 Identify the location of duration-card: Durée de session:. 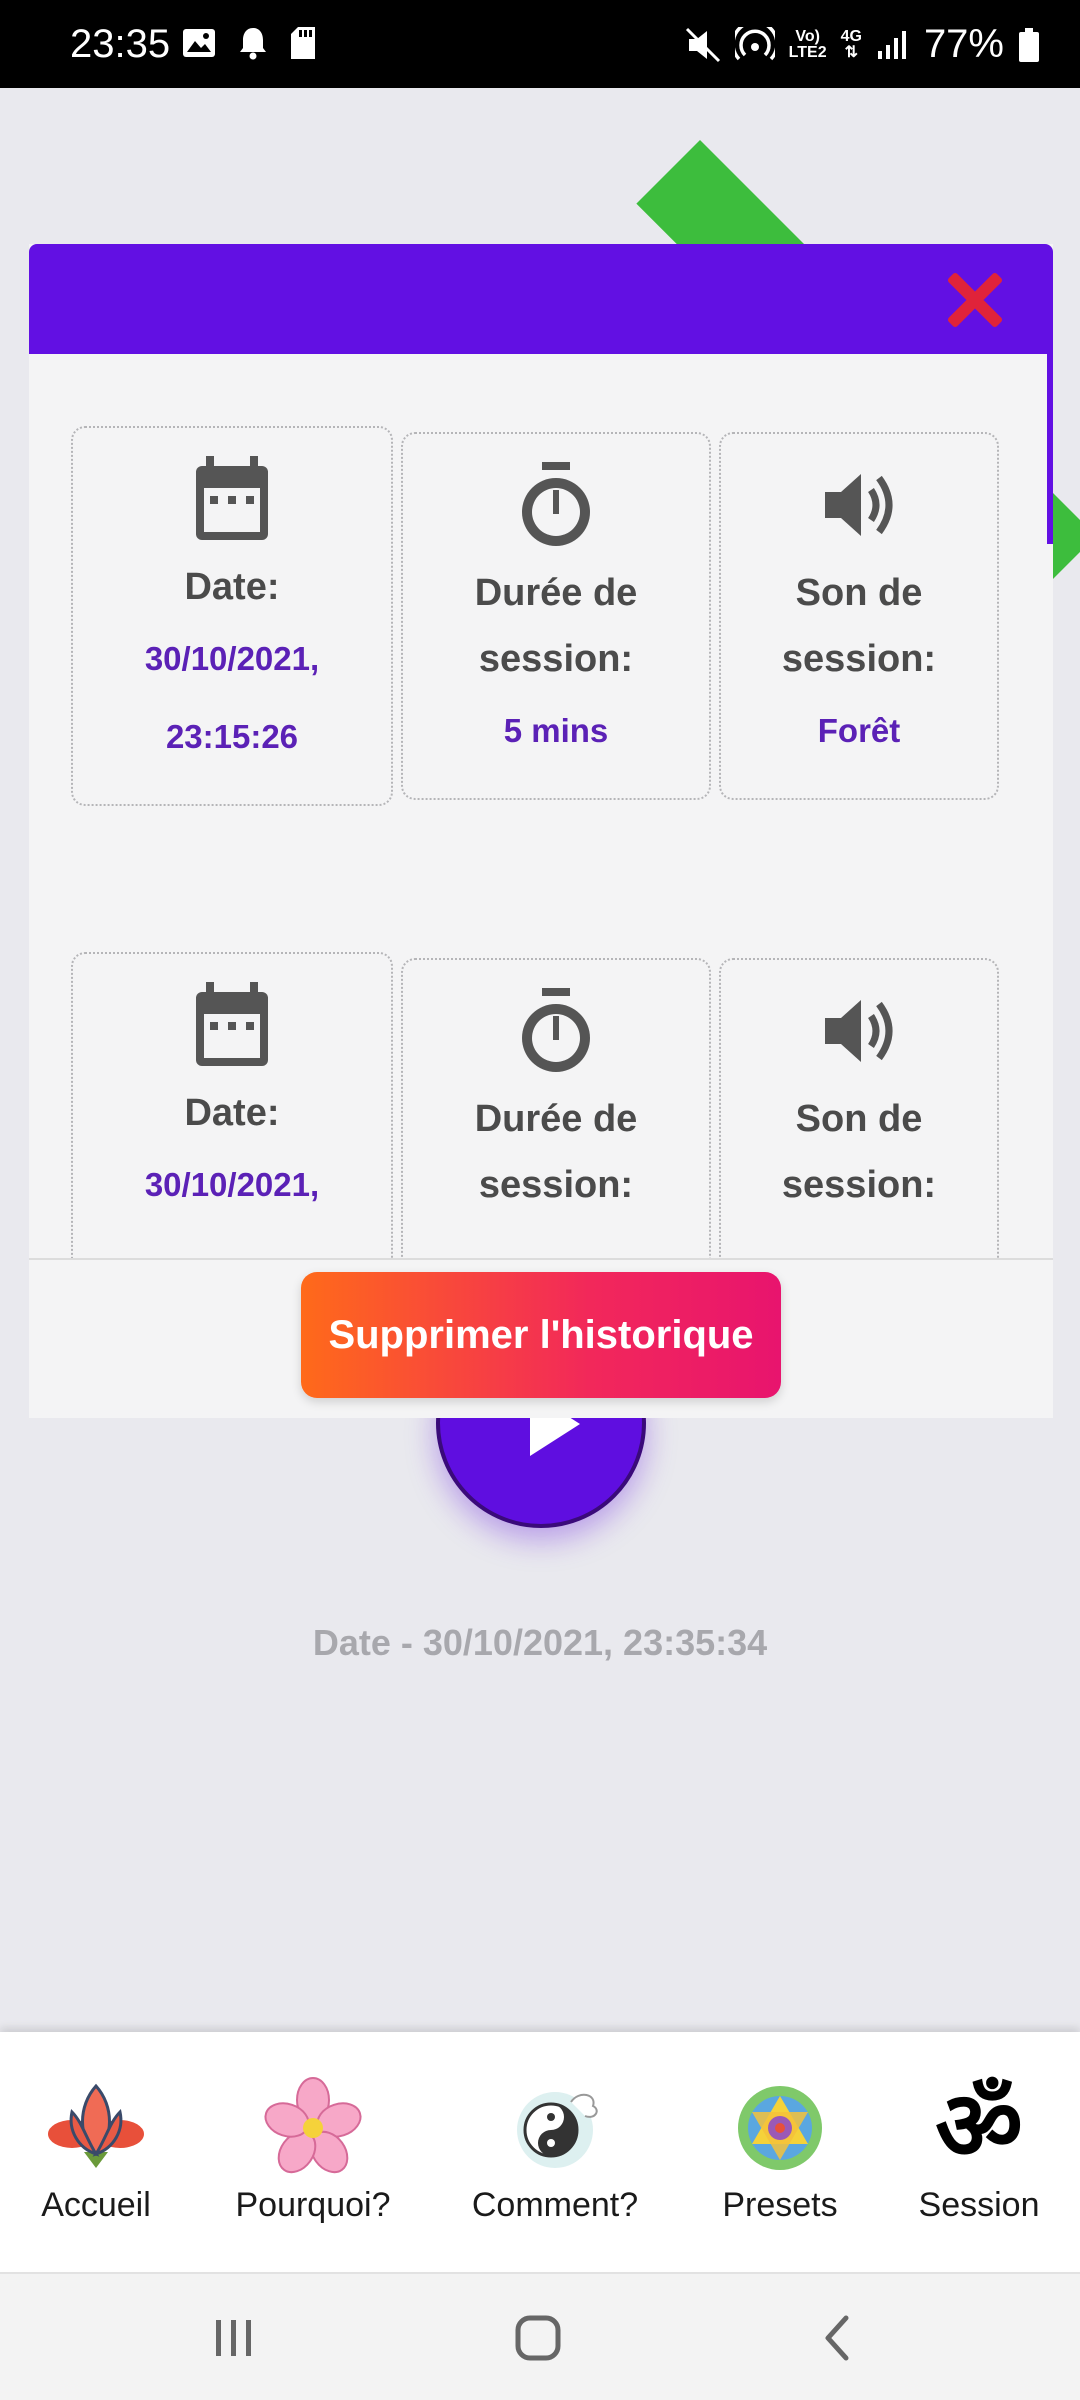
(556, 1108).